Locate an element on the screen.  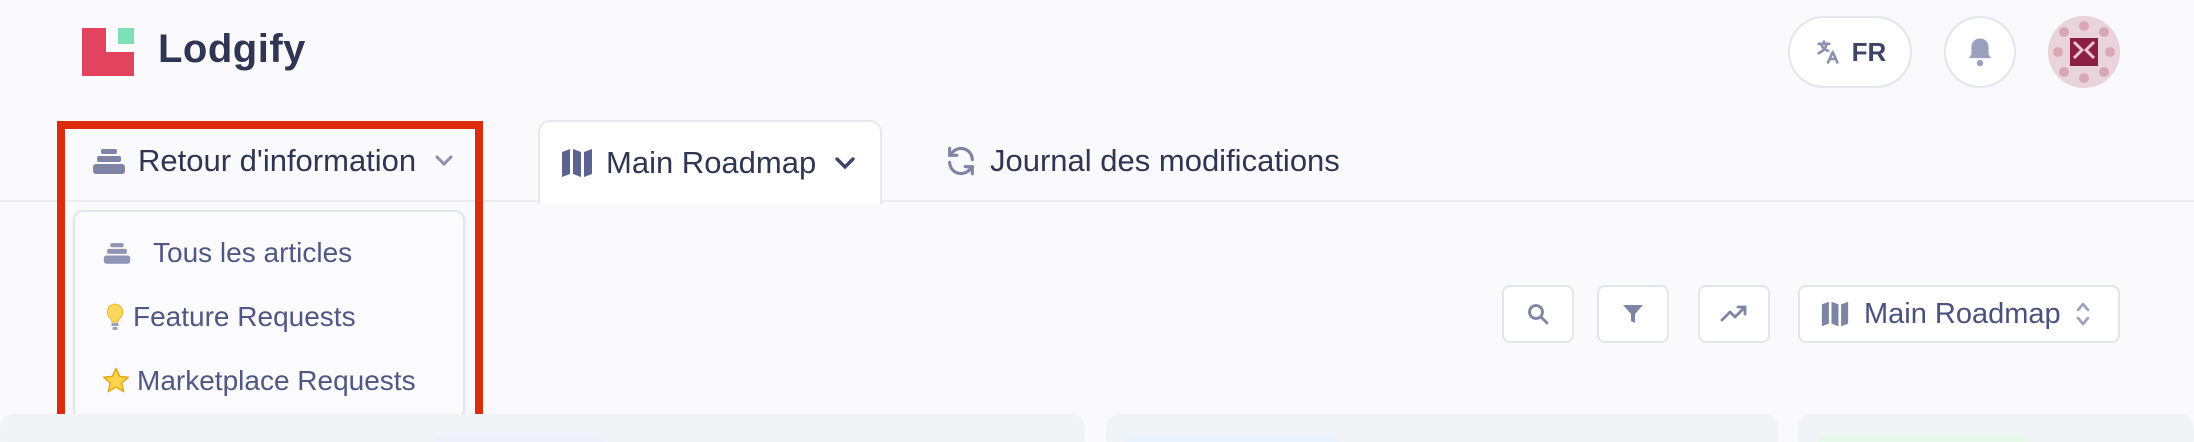
notifications-button is located at coordinates (1980, 52).